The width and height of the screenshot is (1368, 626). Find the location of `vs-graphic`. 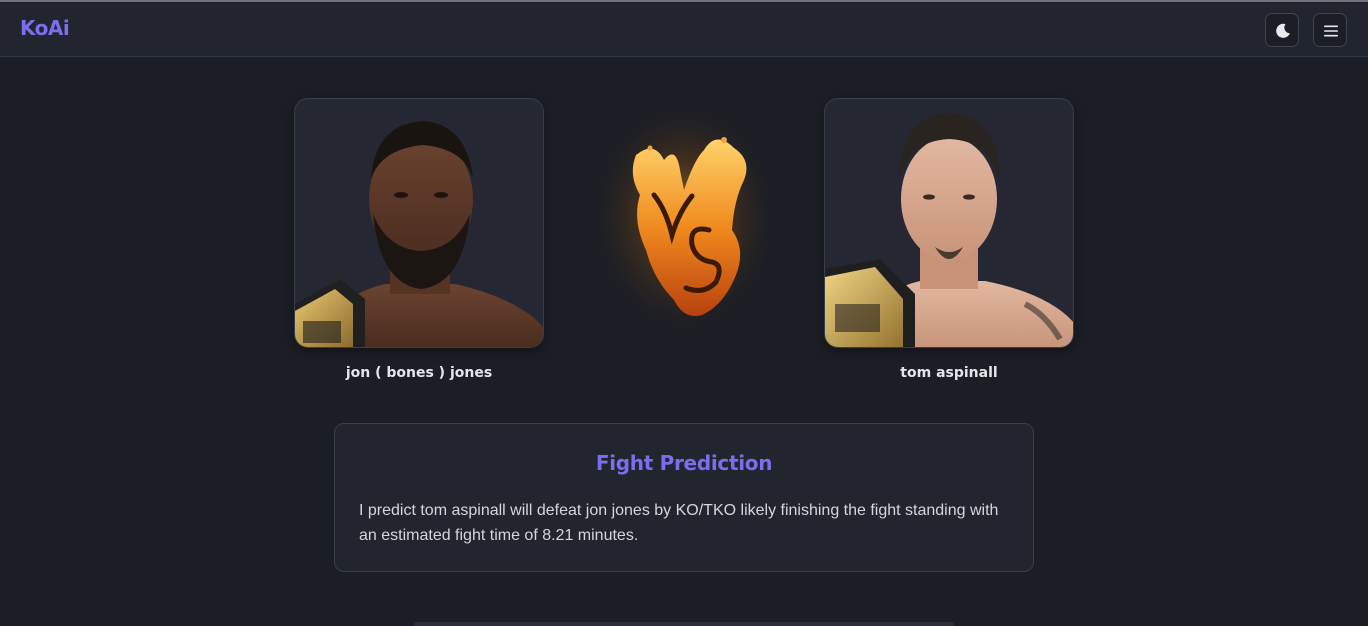

vs-graphic is located at coordinates (684, 223).